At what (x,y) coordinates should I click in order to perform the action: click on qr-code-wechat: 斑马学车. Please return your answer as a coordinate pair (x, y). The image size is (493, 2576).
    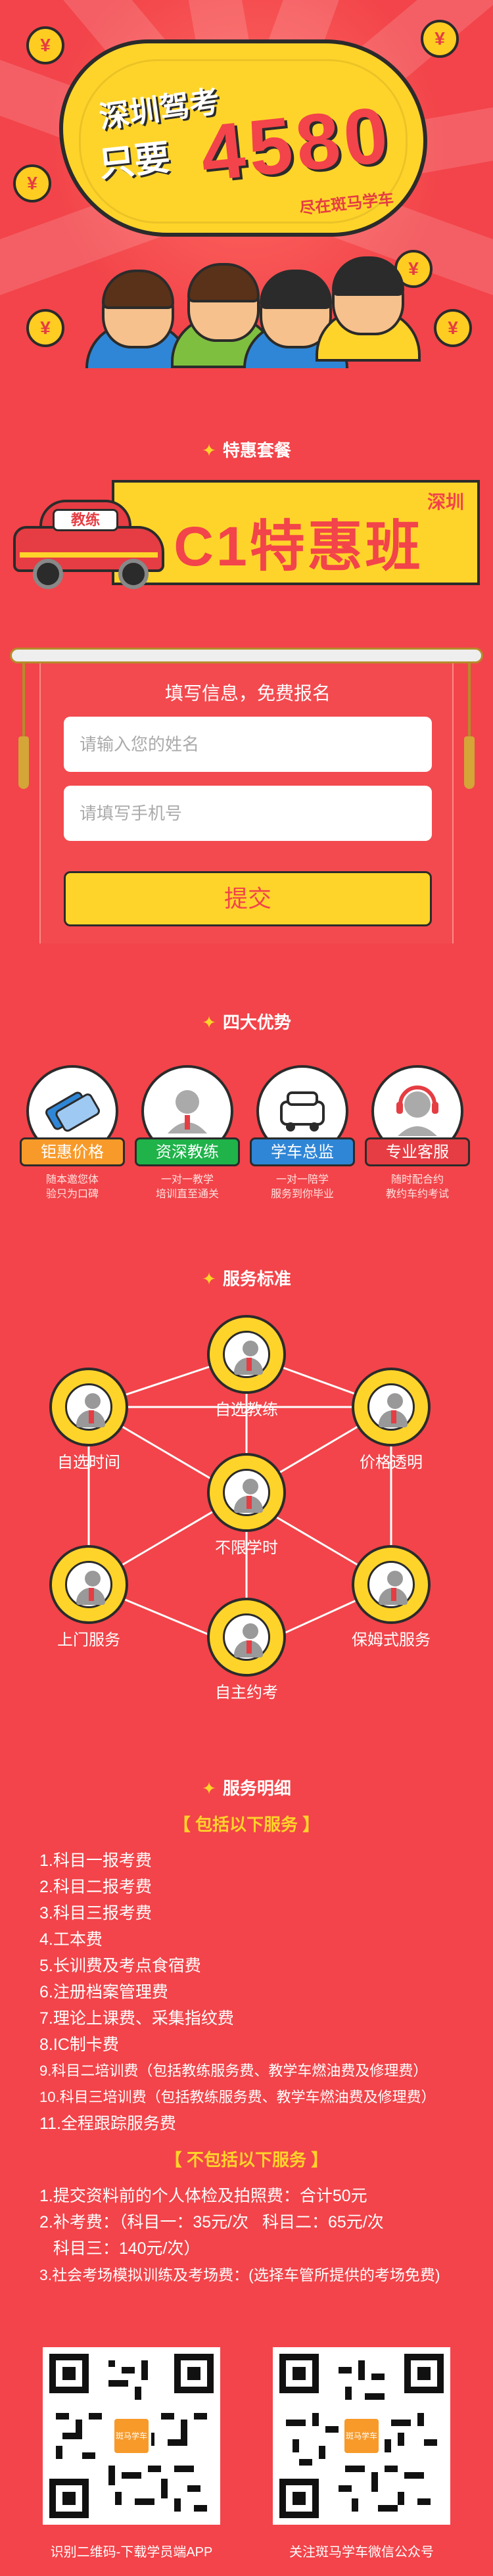
    Looking at the image, I should click on (361, 2436).